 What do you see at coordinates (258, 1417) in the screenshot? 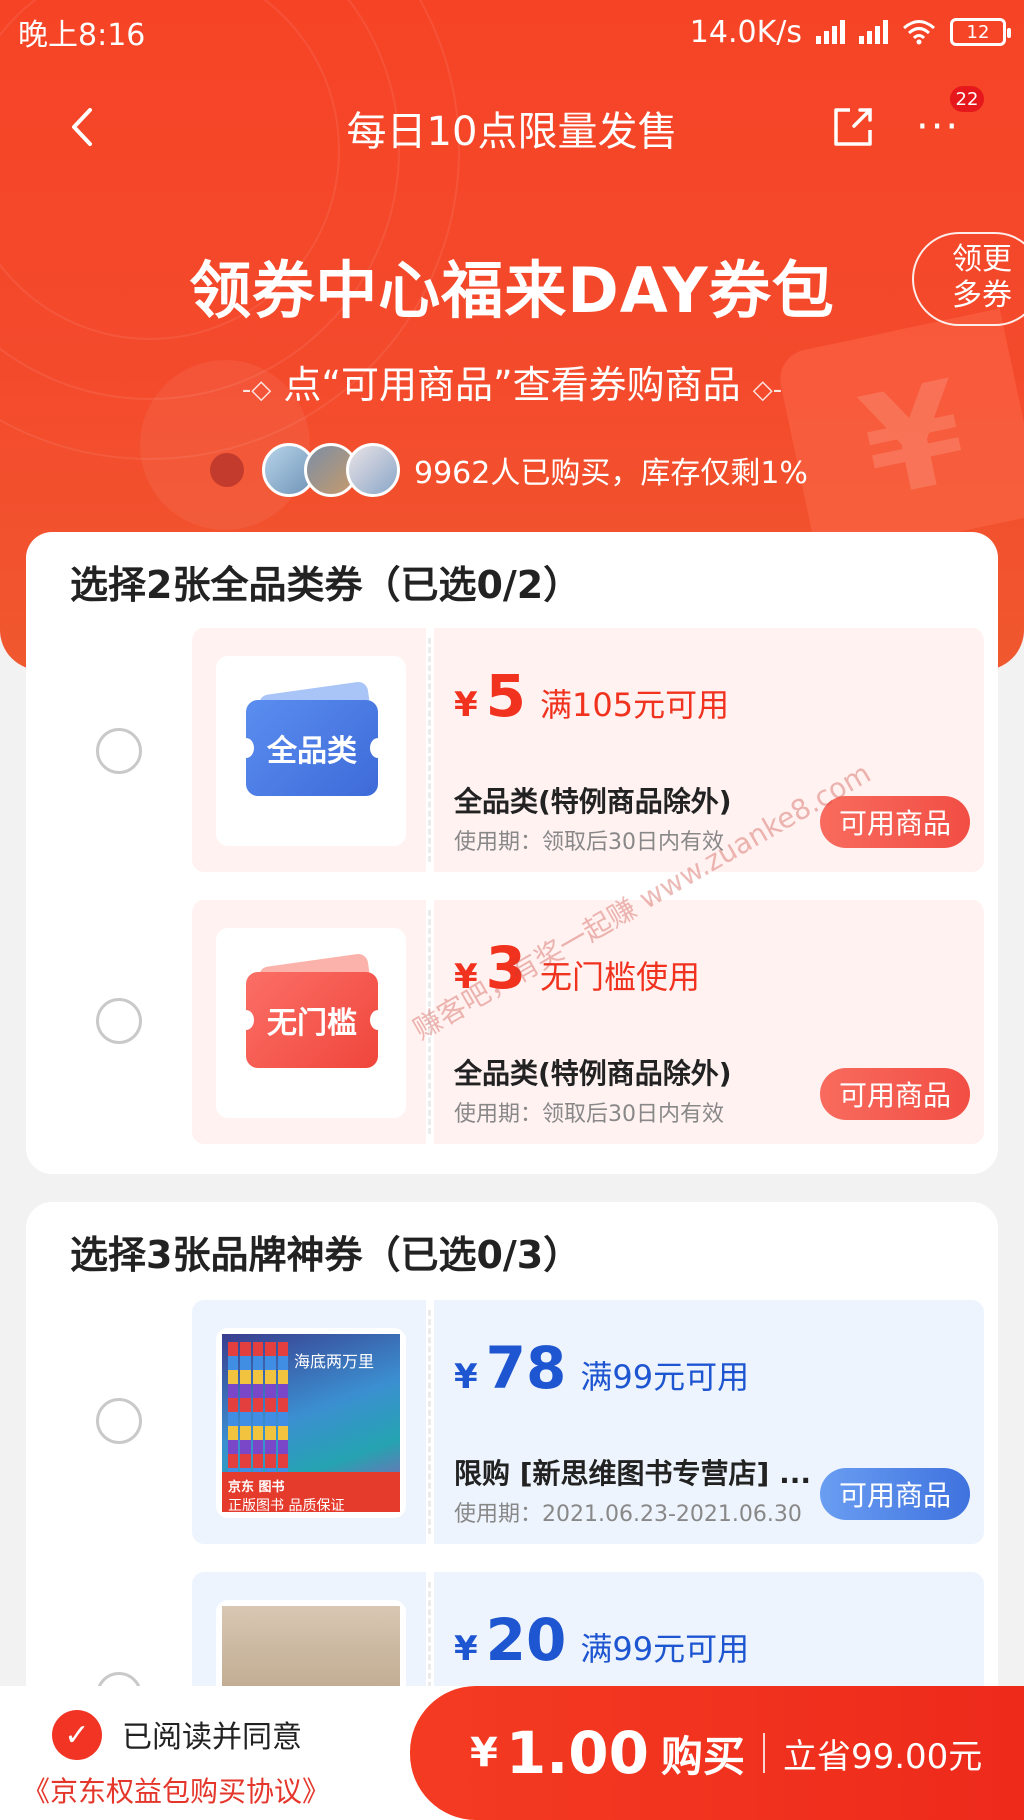
I see `book-spines` at bounding box center [258, 1417].